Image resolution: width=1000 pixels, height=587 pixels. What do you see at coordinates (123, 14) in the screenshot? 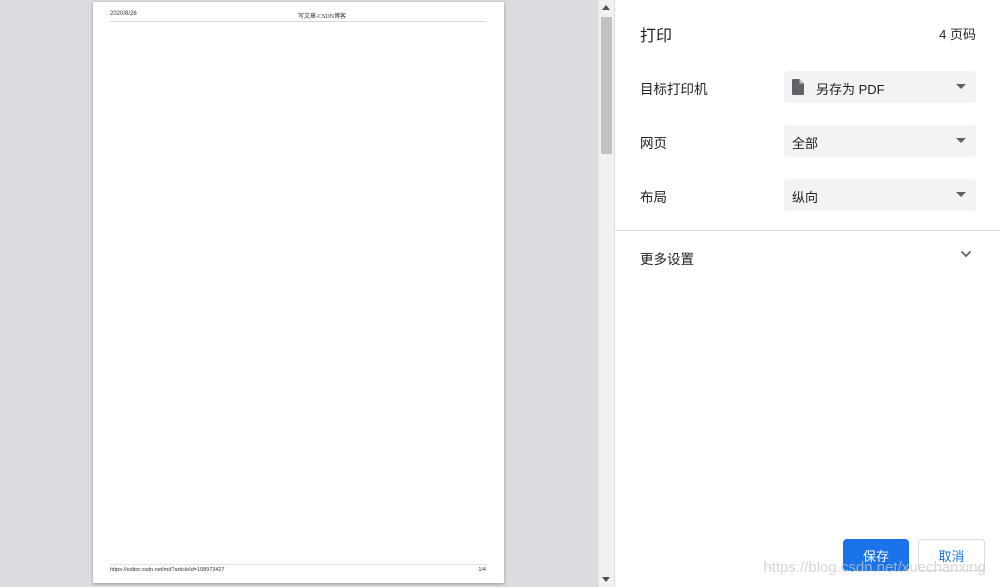
I see `page-header-date: 2020/8/26` at bounding box center [123, 14].